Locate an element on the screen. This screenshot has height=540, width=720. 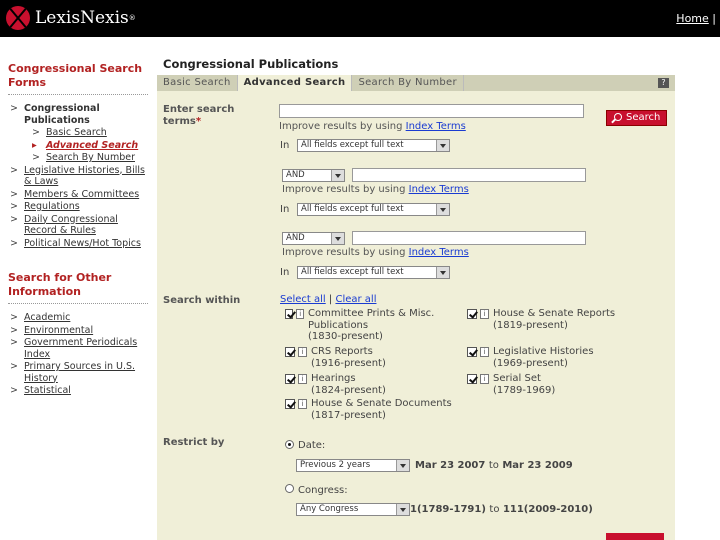
sidebar-item-environmental: Environmental is located at coordinates (78, 331).